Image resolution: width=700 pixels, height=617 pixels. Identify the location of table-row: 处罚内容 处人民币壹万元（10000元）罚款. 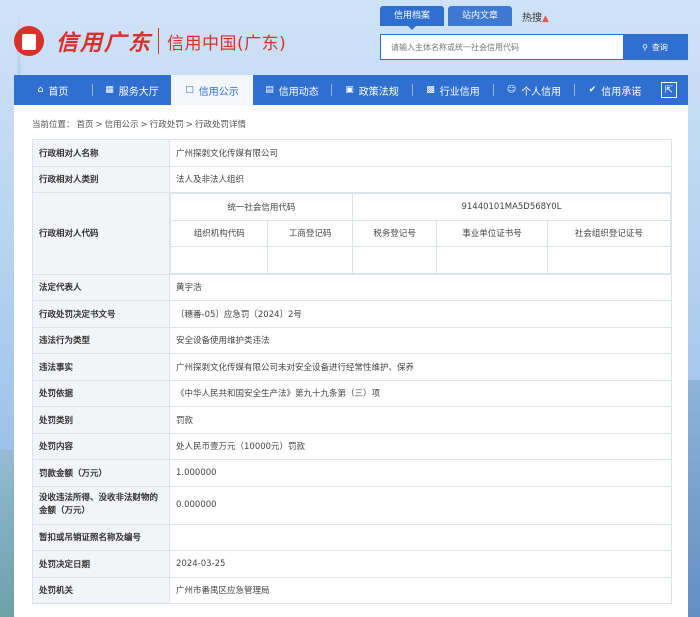
(352, 446).